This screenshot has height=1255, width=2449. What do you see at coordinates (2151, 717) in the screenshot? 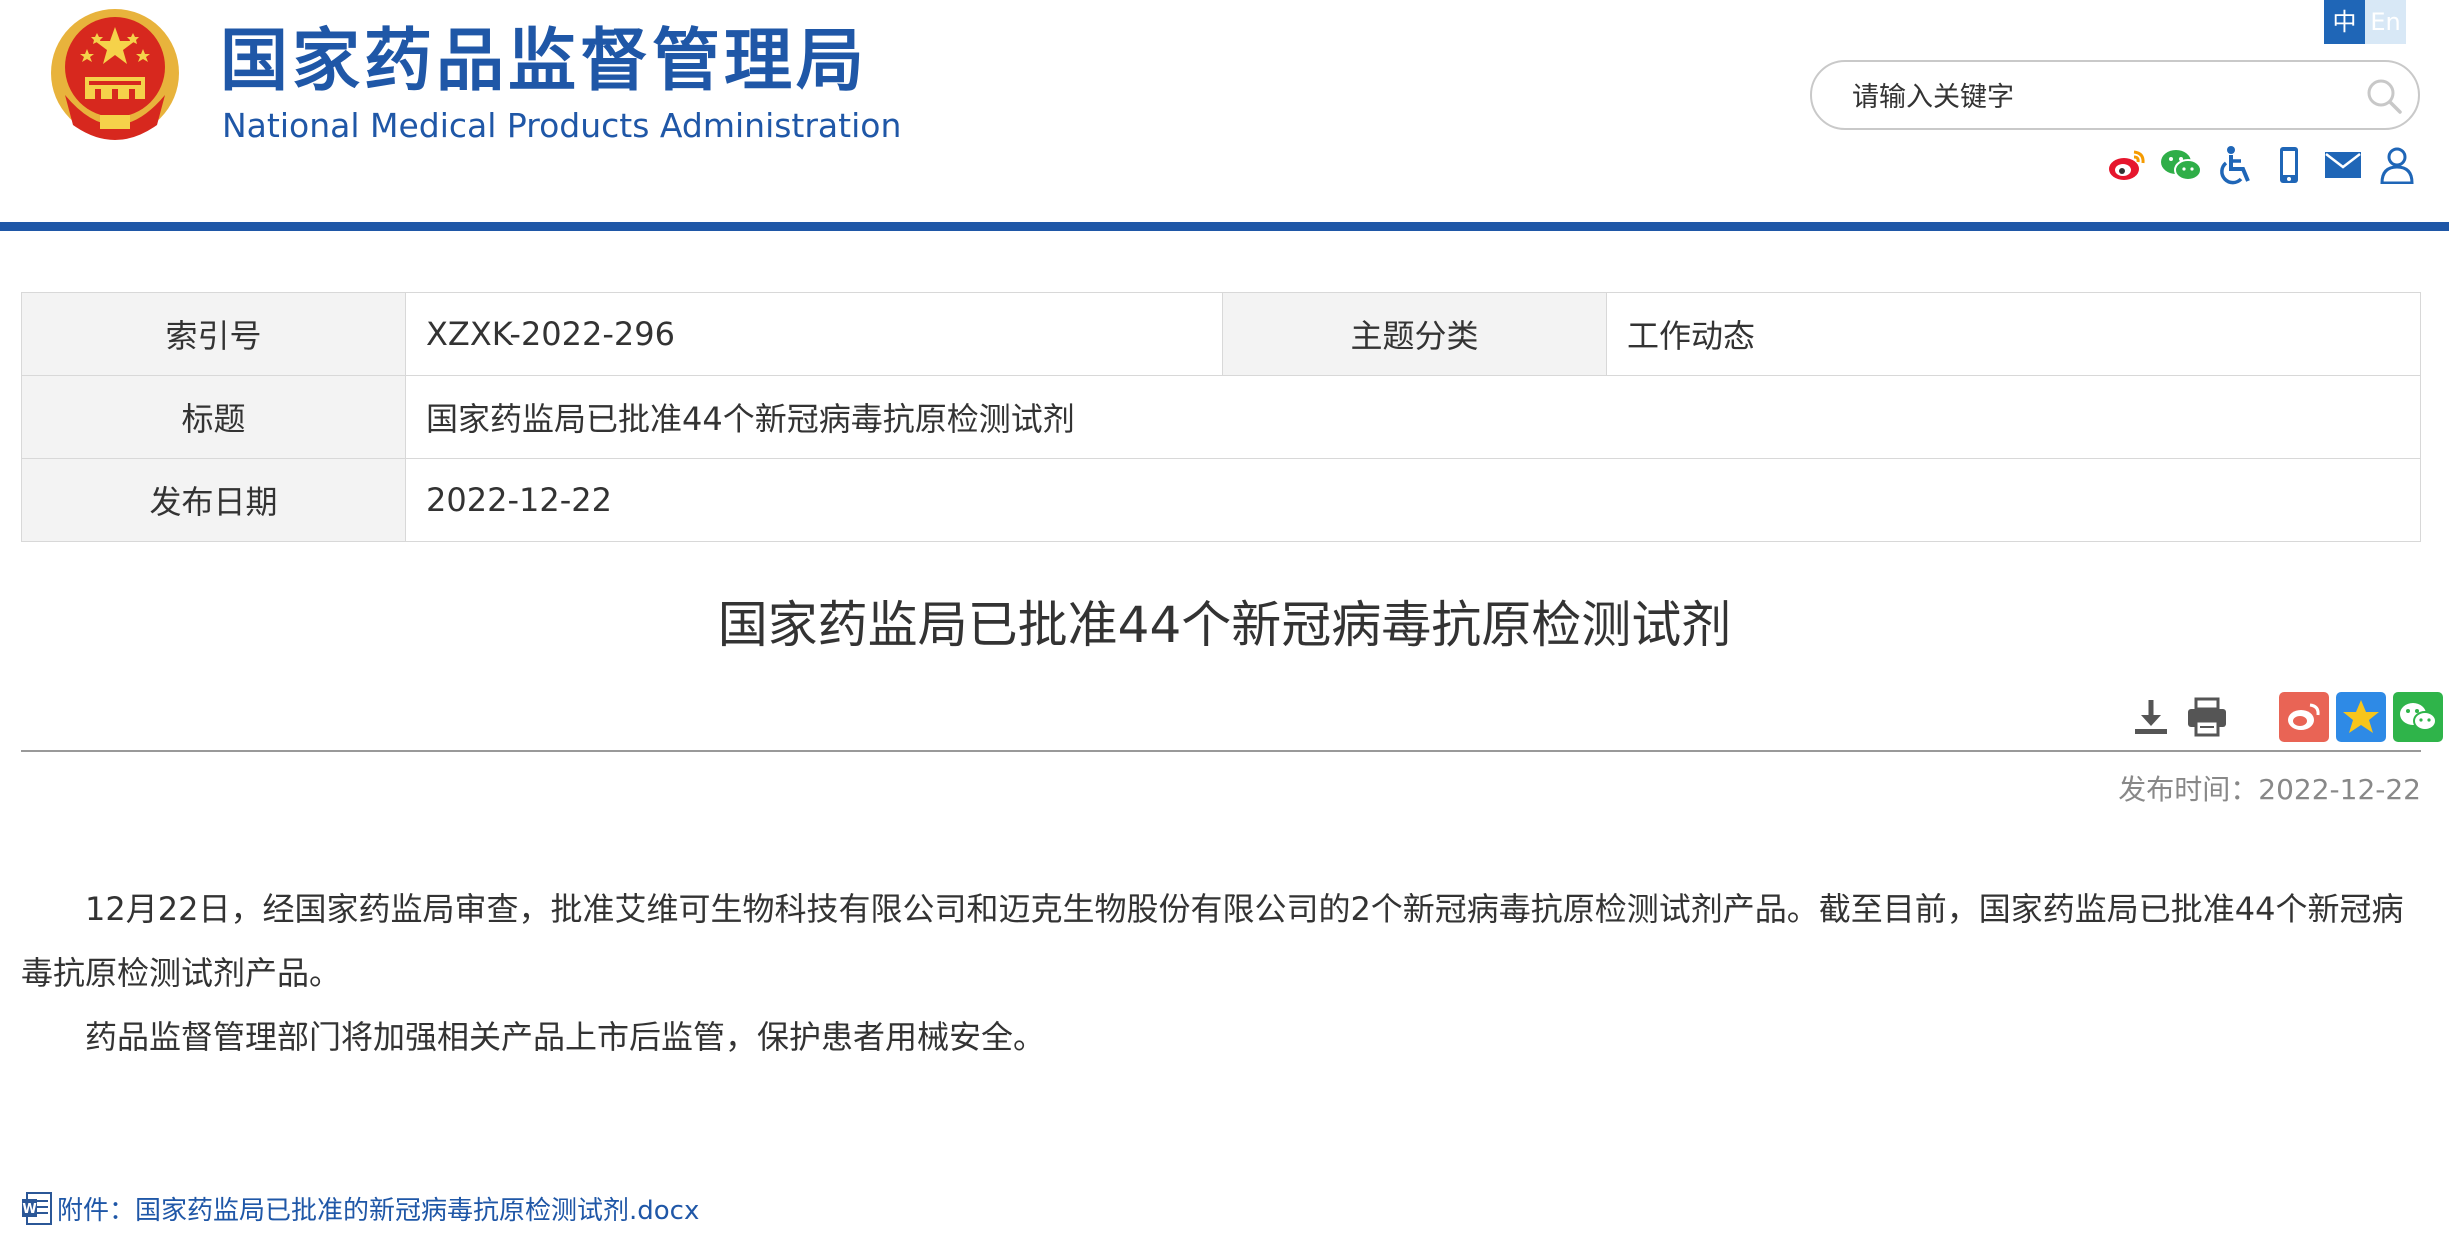
I see `download-icon` at bounding box center [2151, 717].